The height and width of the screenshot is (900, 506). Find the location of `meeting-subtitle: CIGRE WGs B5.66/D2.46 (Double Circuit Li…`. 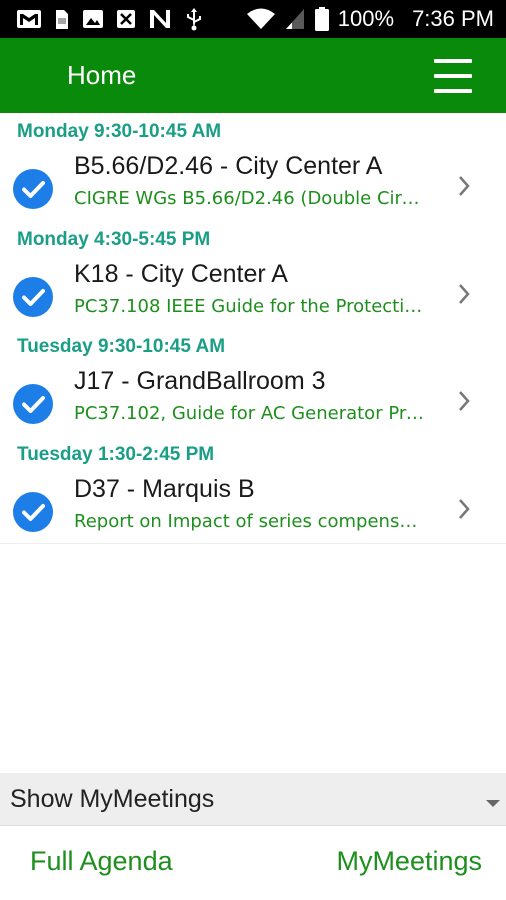

meeting-subtitle: CIGRE WGs B5.66/D2.46 (Double Circuit Li… is located at coordinates (249, 198).